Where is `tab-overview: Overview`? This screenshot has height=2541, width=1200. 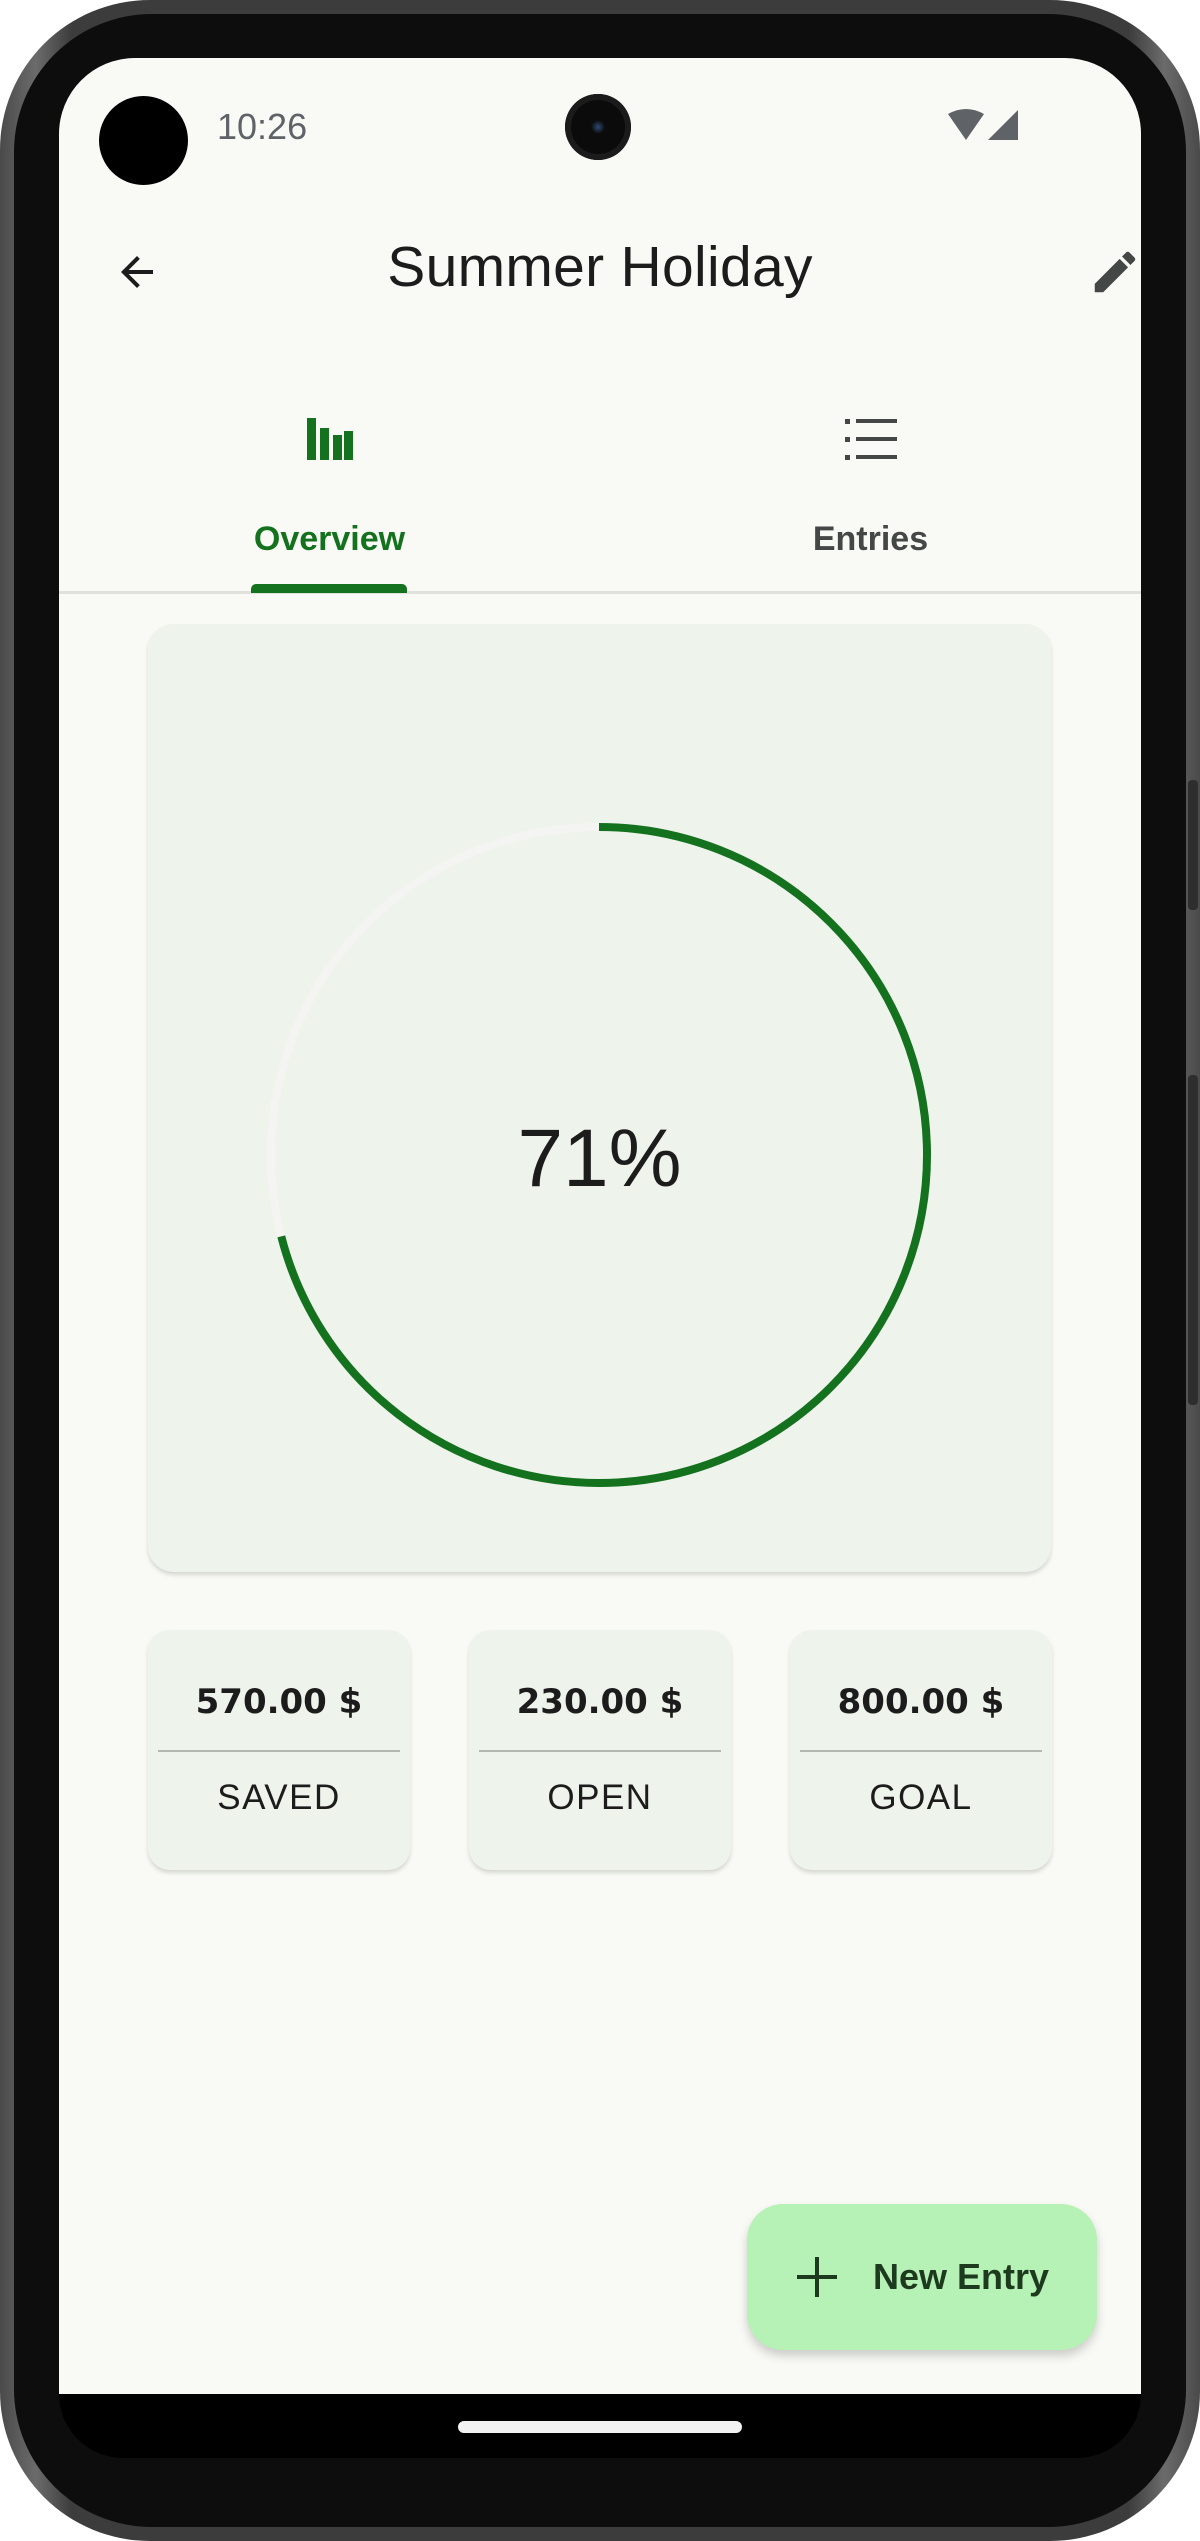 tab-overview: Overview is located at coordinates (329, 476).